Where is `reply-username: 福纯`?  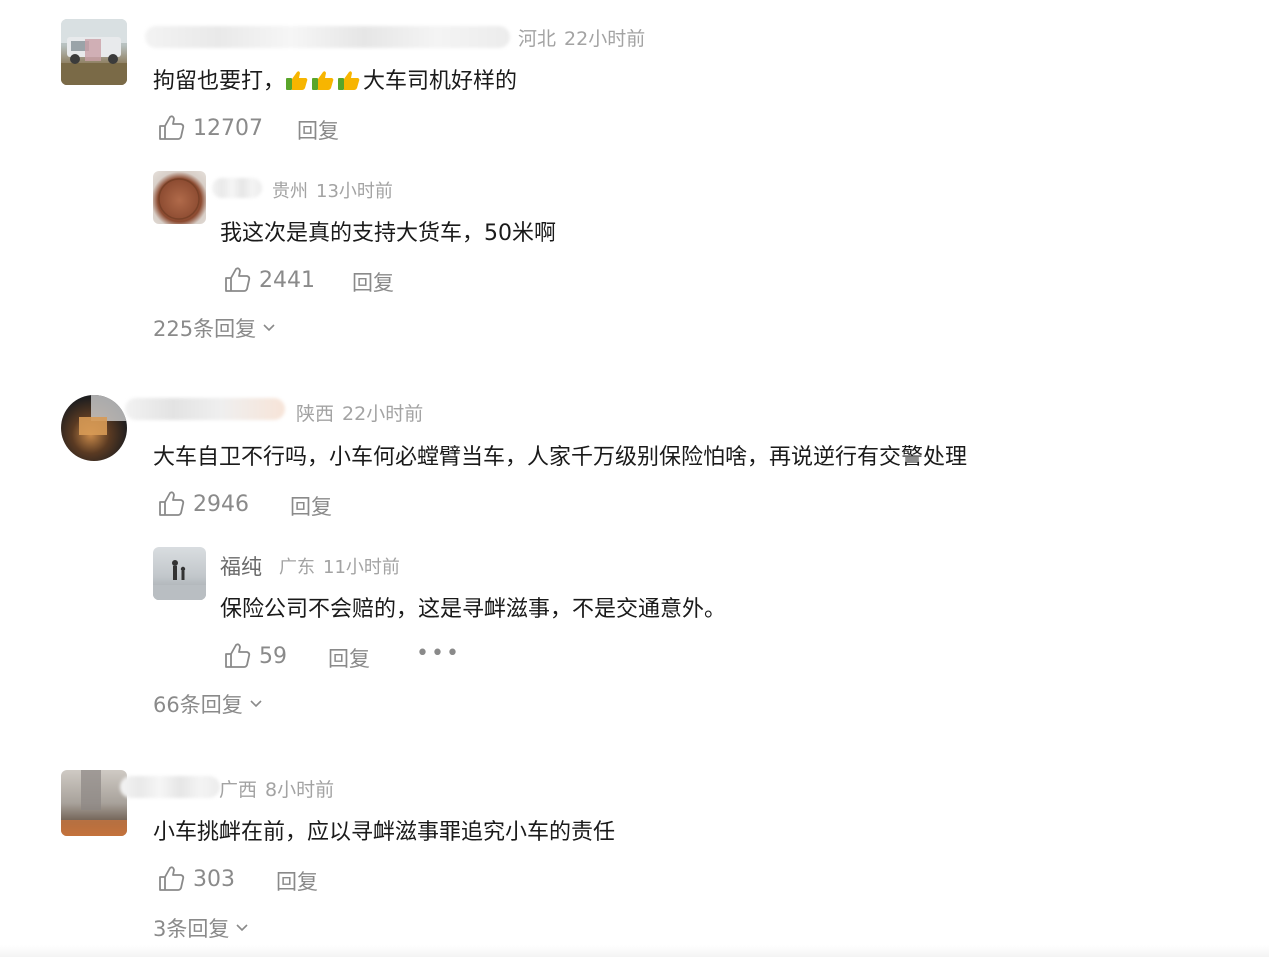 reply-username: 福纯 is located at coordinates (241, 566).